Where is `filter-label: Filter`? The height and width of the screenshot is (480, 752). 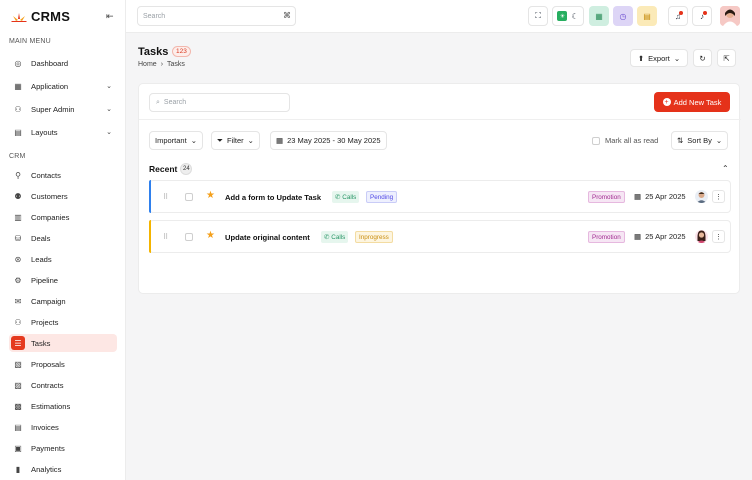
filter-label: Filter is located at coordinates (235, 140).